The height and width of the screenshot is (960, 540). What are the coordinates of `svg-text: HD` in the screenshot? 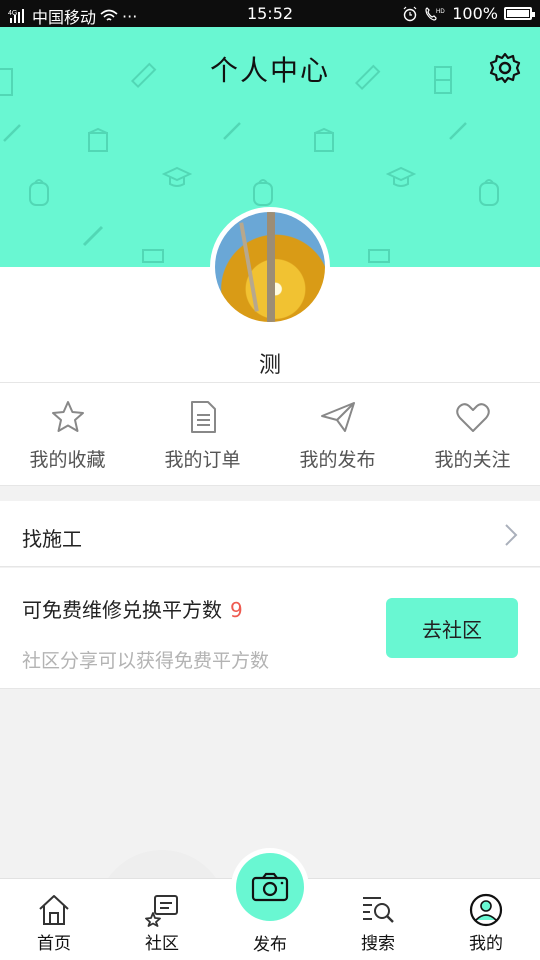 It's located at (440, 12).